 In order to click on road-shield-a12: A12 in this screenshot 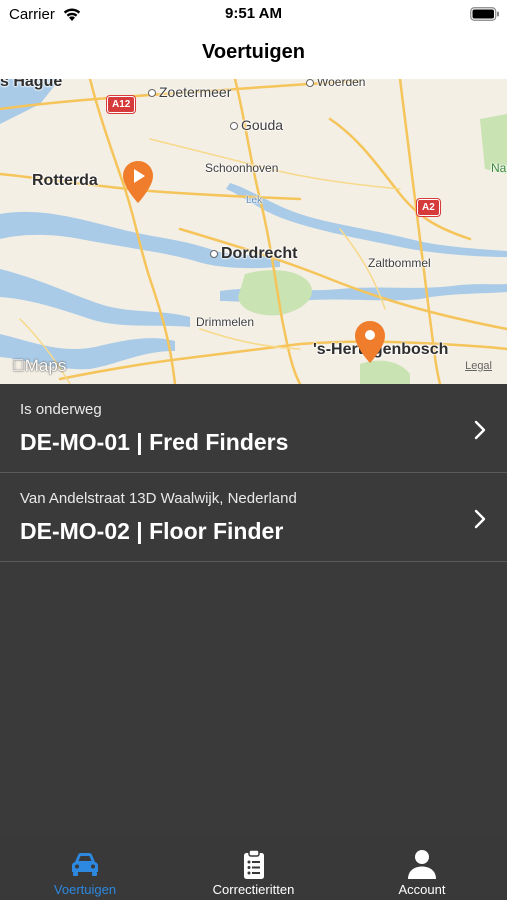, I will do `click(121, 104)`.